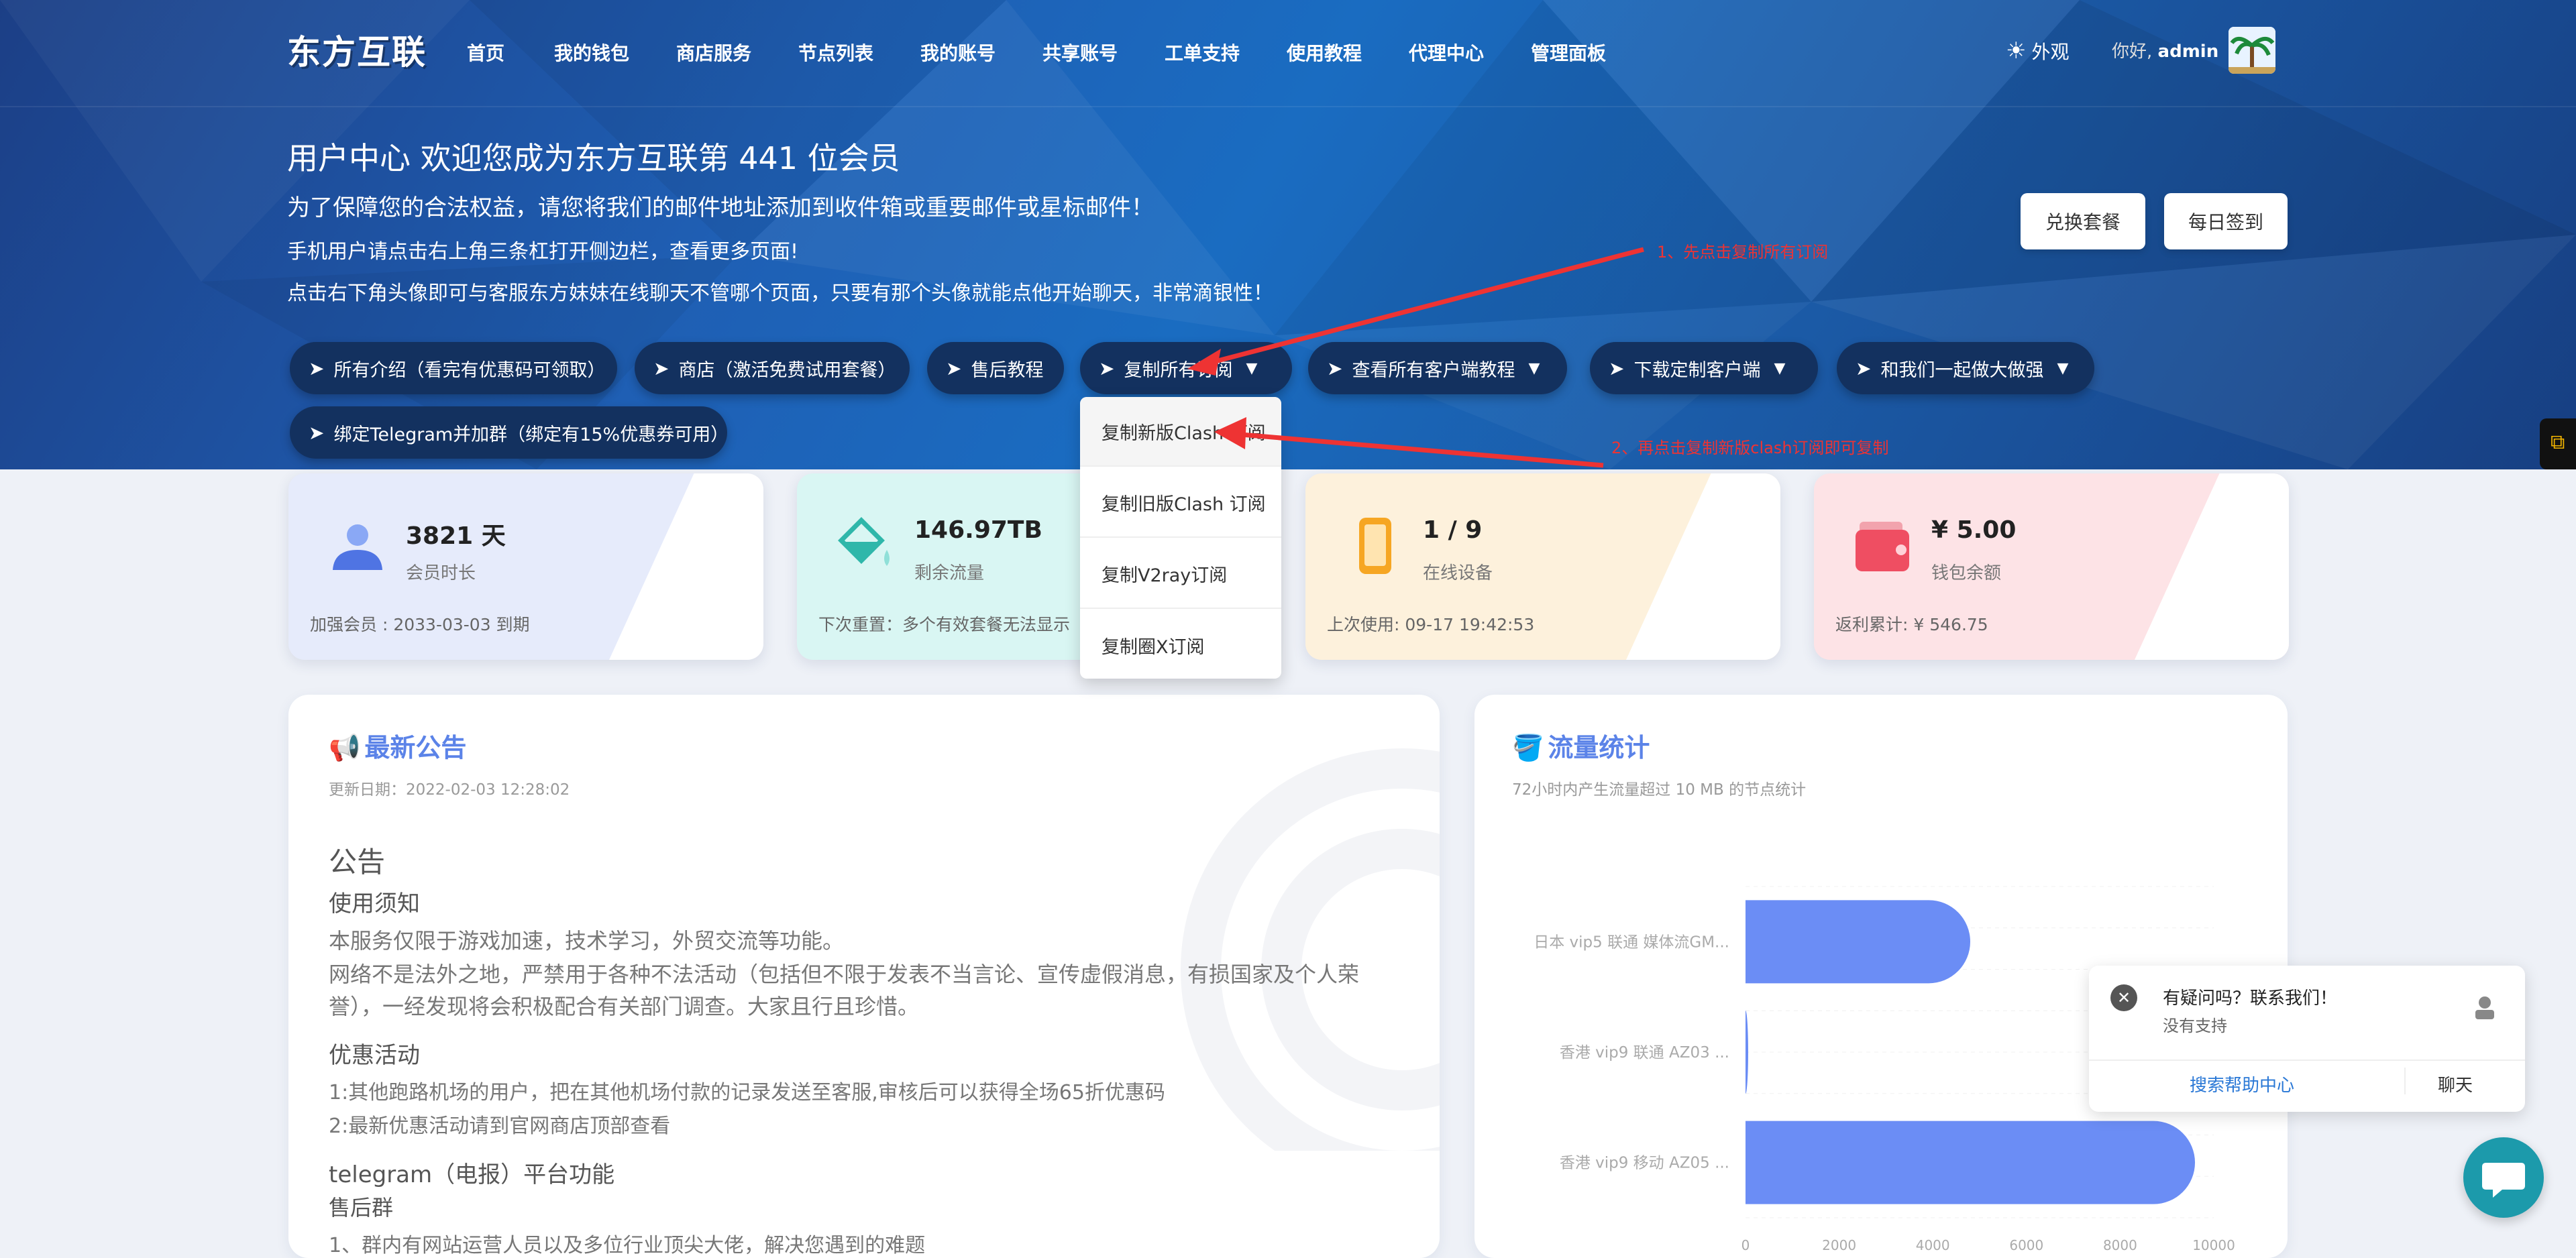 The width and height of the screenshot is (2576, 1258). Describe the element at coordinates (1911, 624) in the screenshot. I see `wallet-rebate: 返利累计: ¥ 546.75` at that location.